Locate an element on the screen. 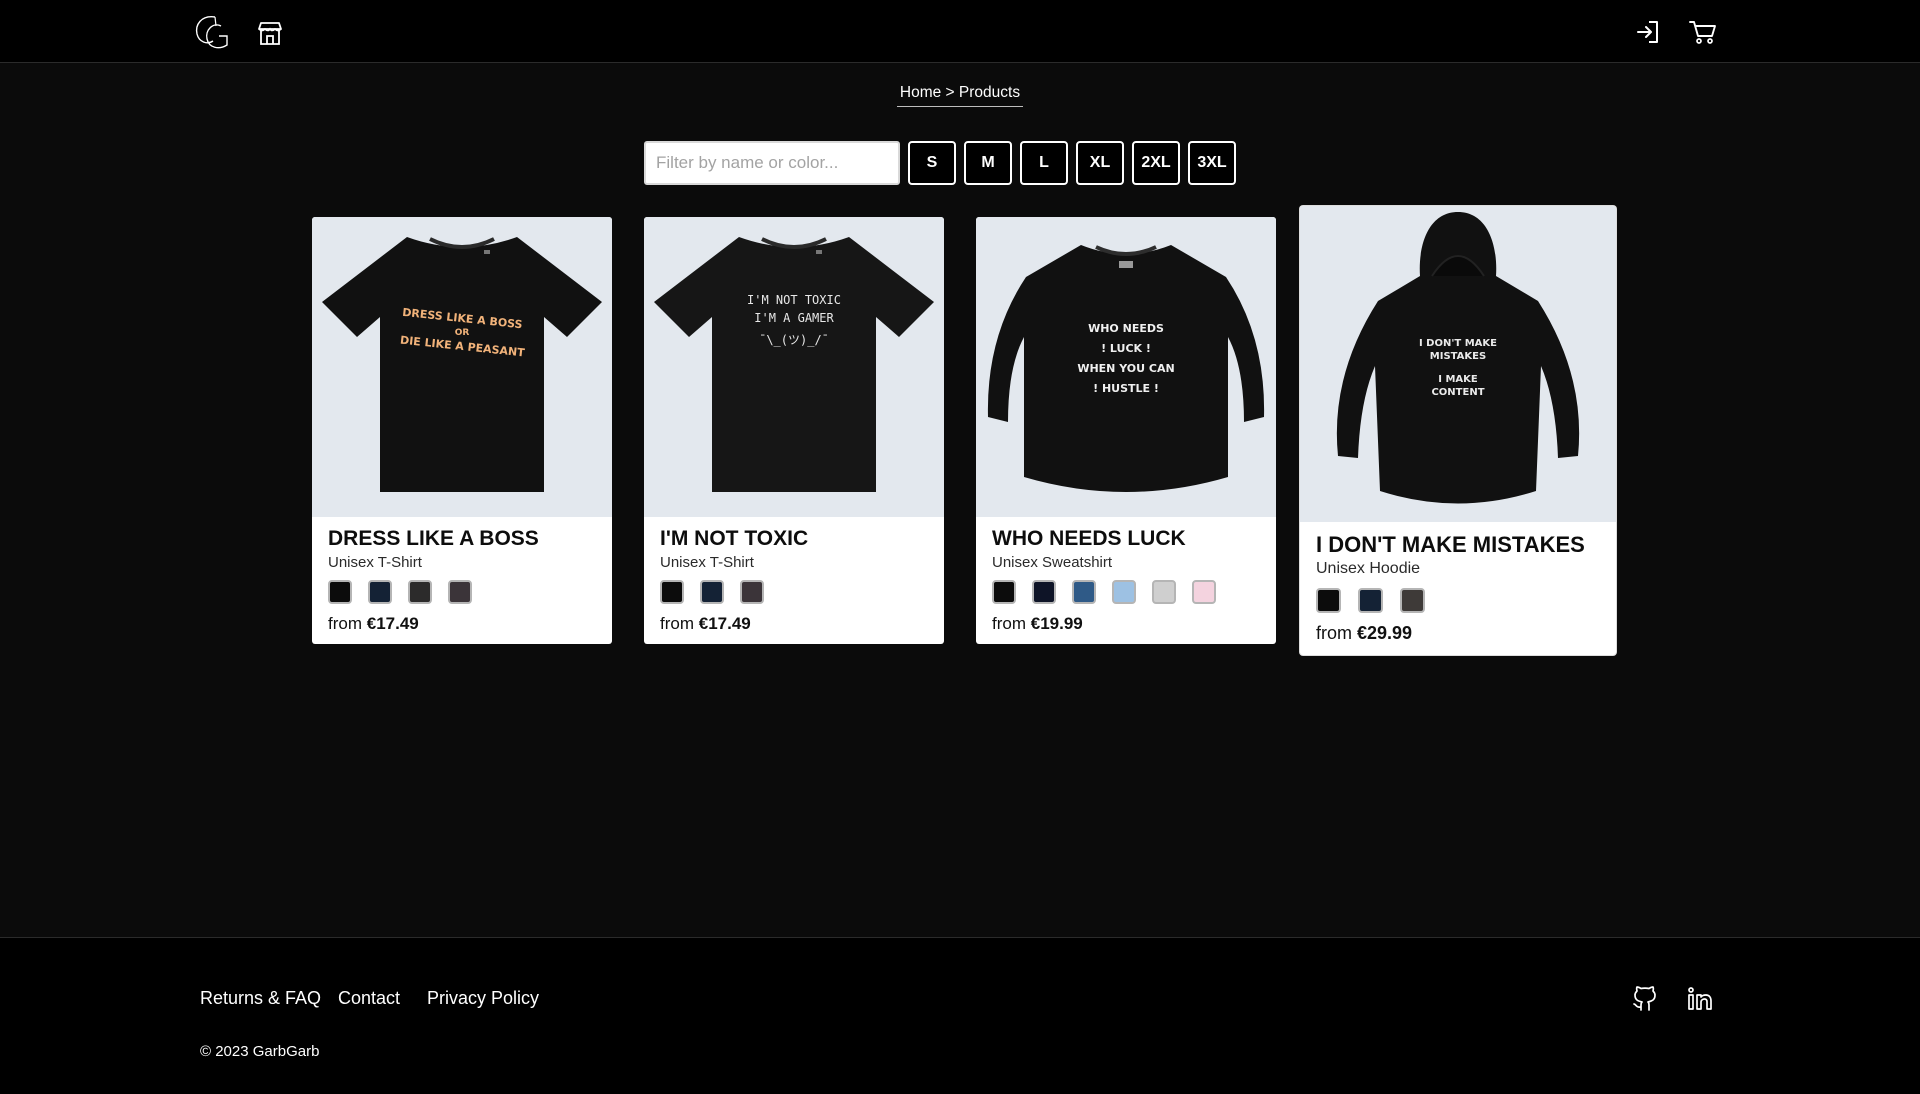  product-image: DRESS LIKE A BOSS OR DIE LIKE A PEASANT is located at coordinates (462, 367).